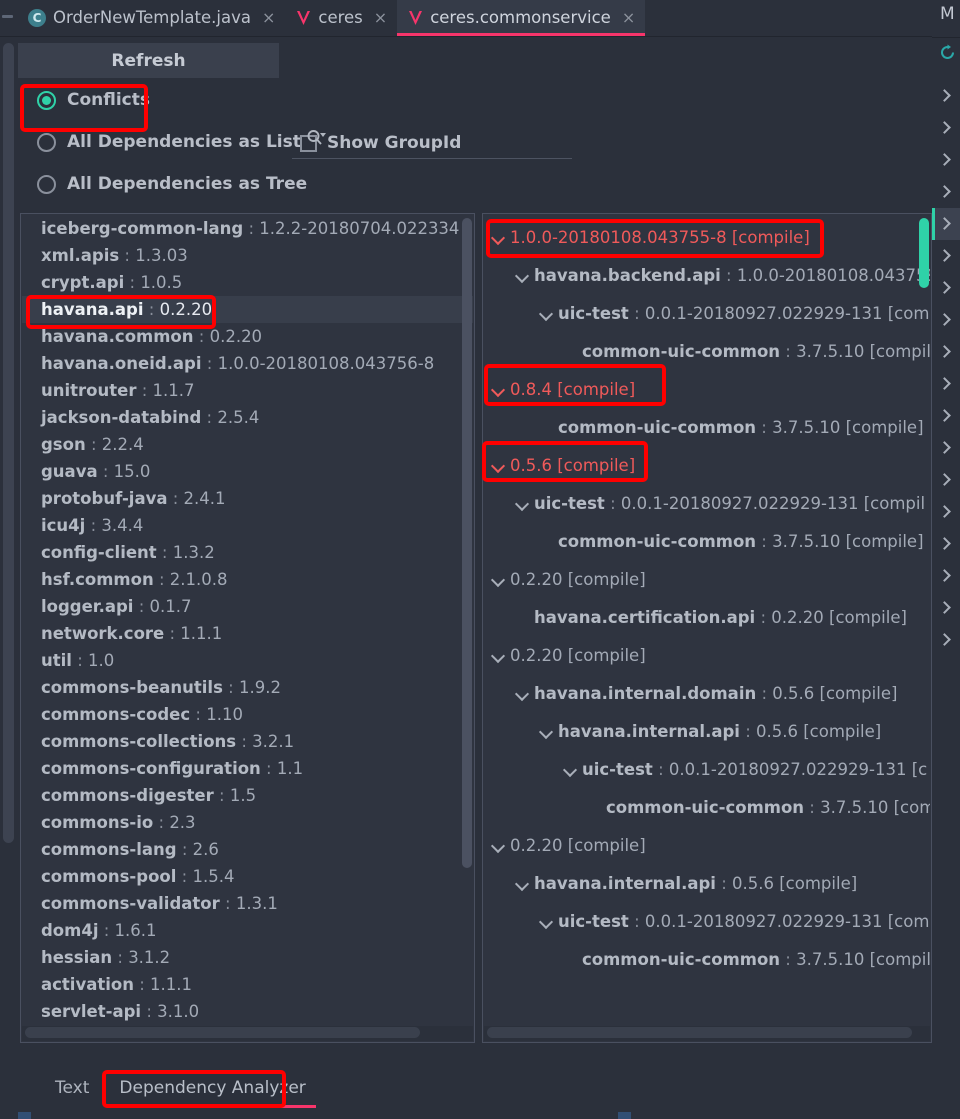  I want to click on list-item: network.core : 1.1.1, so click(247, 633).